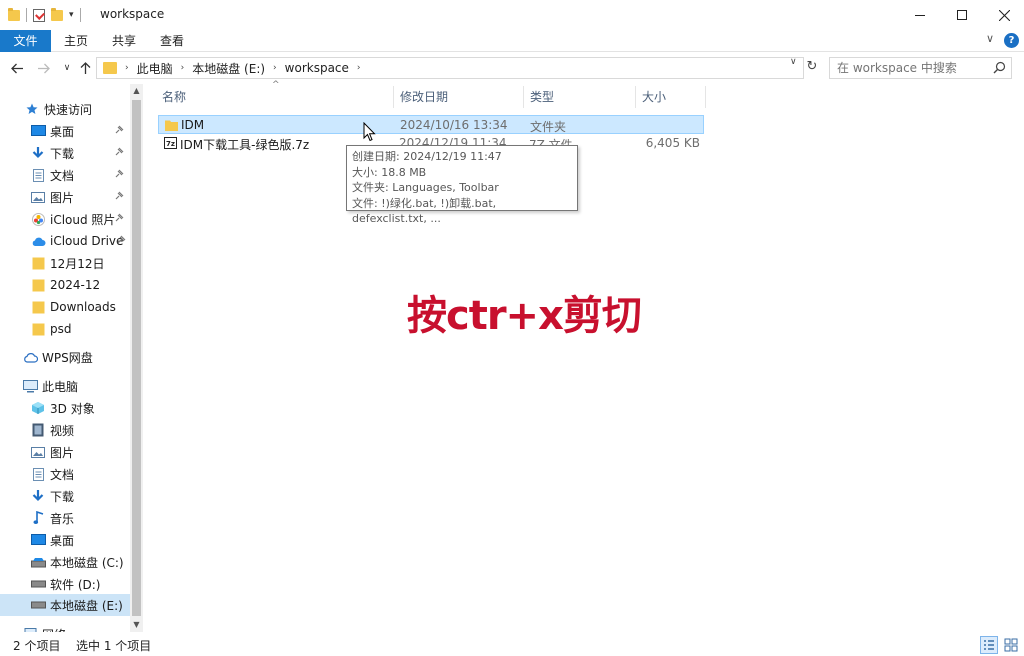  What do you see at coordinates (87, 153) in the screenshot?
I see `sidebar-item-downloads: 下载` at bounding box center [87, 153].